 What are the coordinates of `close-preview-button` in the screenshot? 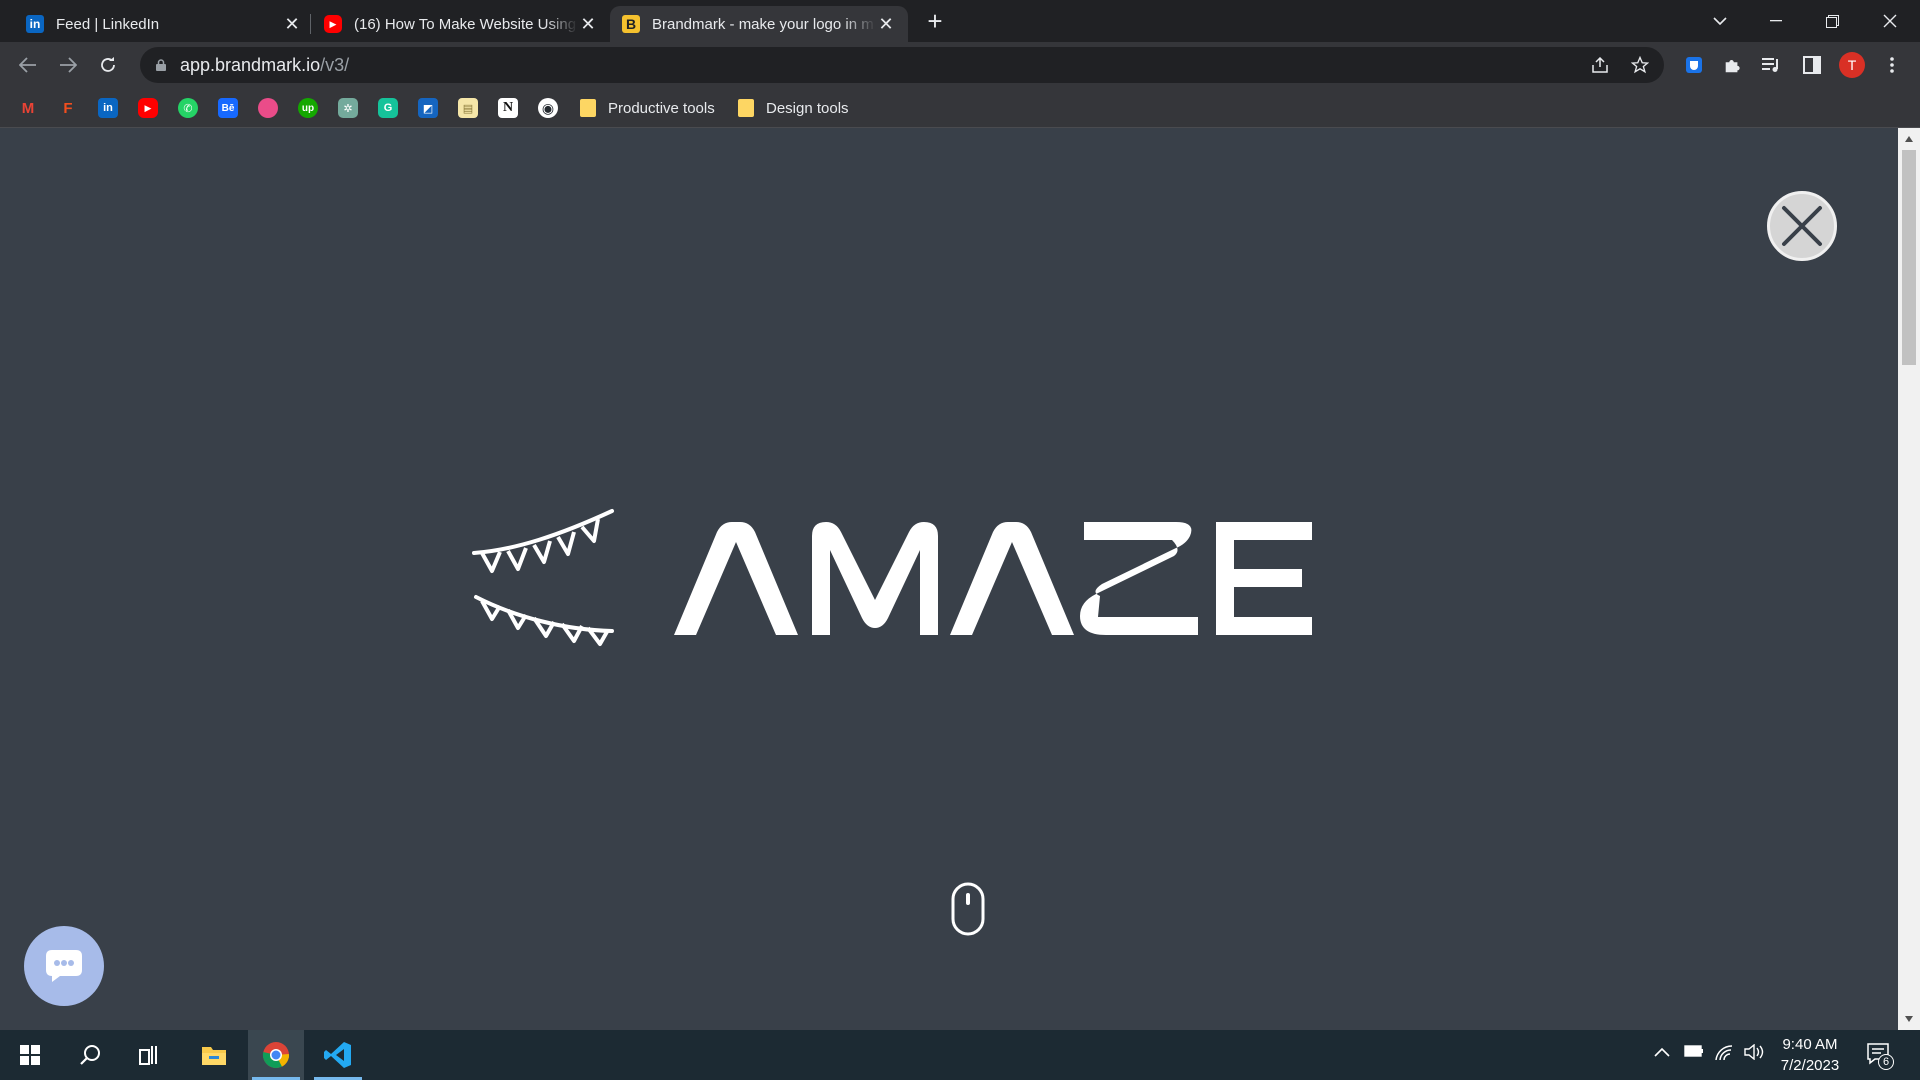 It's located at (1802, 226).